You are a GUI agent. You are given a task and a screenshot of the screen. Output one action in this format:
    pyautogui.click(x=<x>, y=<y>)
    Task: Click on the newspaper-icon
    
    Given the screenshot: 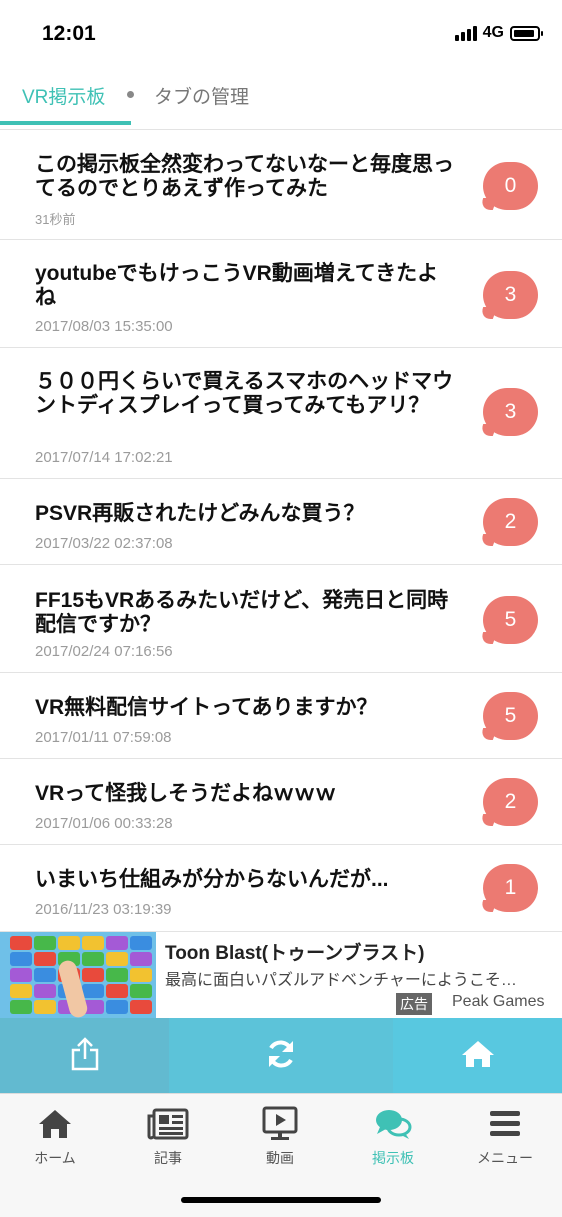 What is the action you would take?
    pyautogui.click(x=168, y=1124)
    